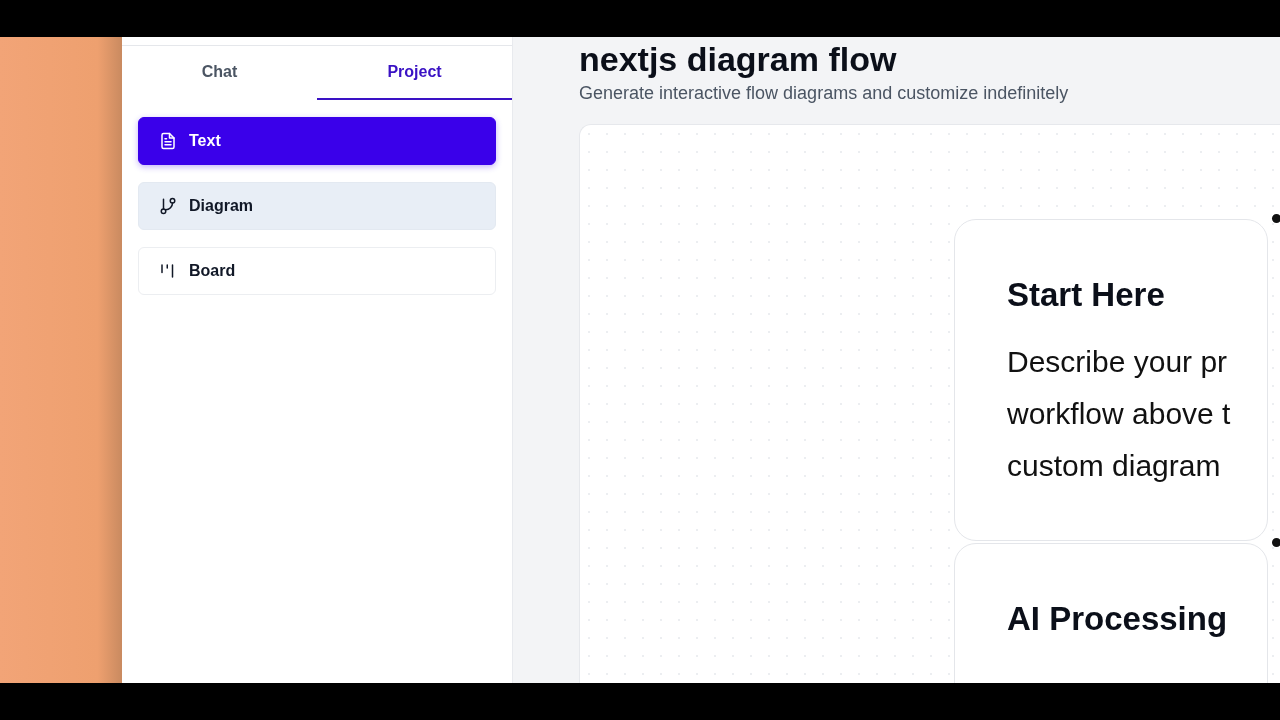  Describe the element at coordinates (1086, 295) in the screenshot. I see `node-title: Start Here` at that location.